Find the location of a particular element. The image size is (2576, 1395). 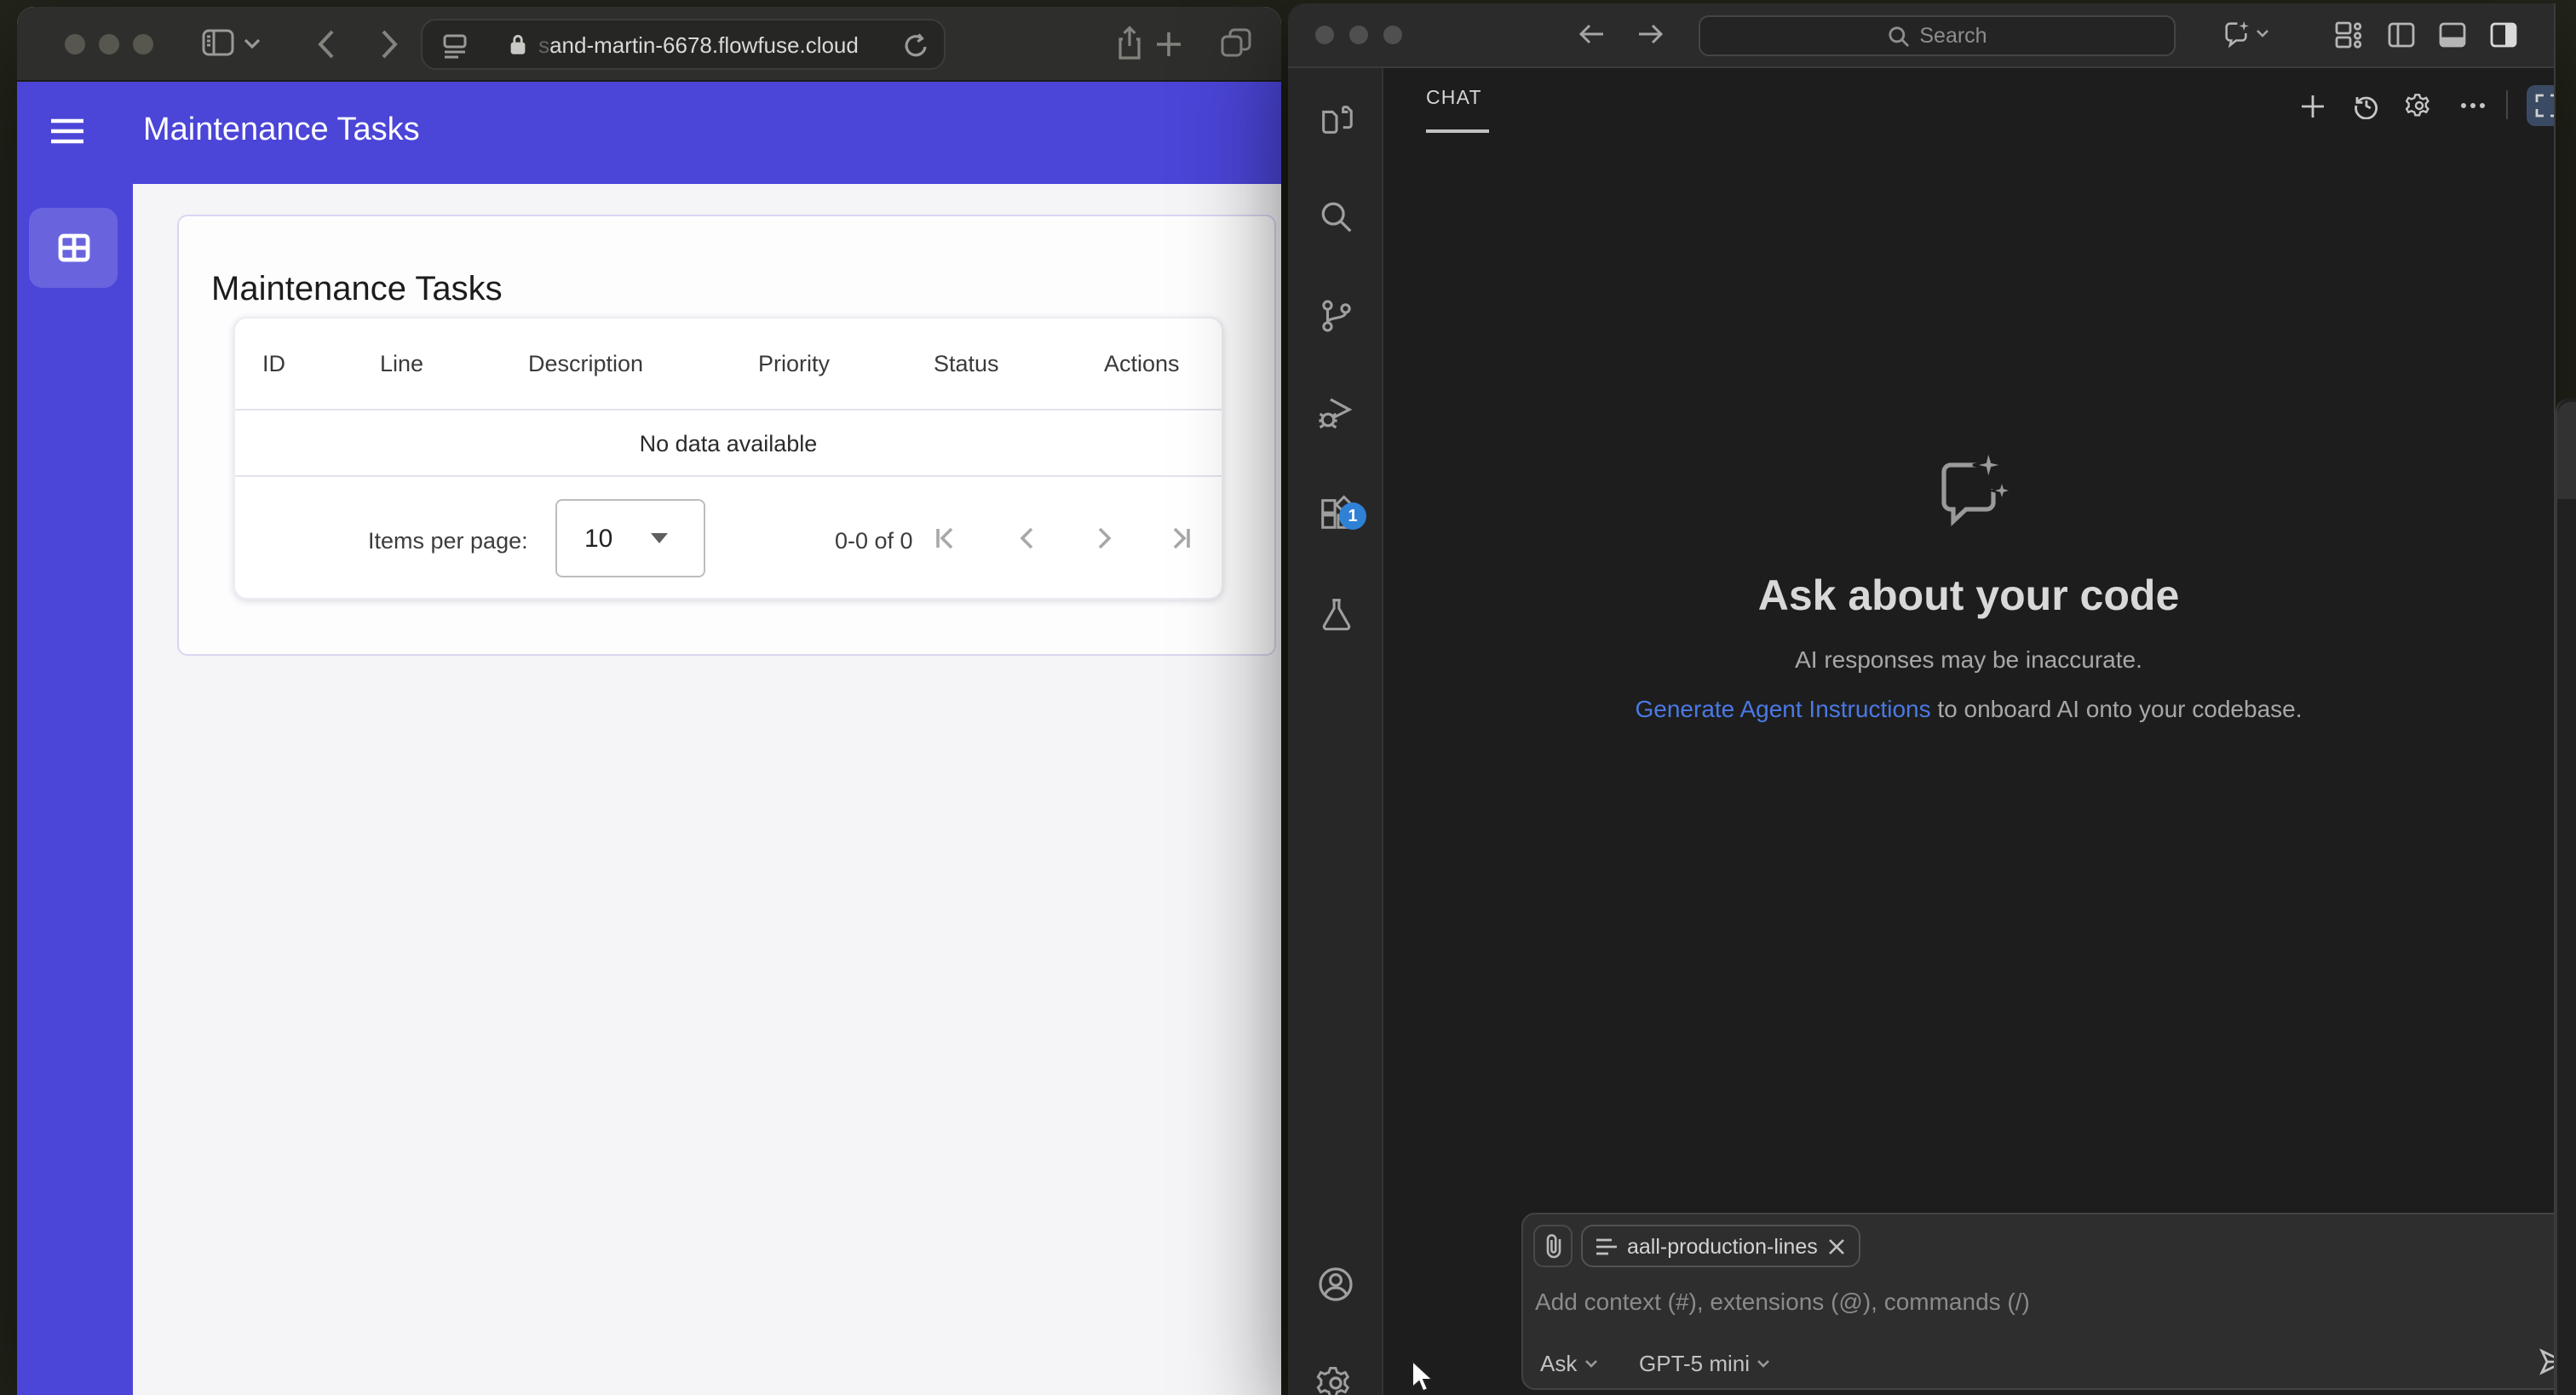

empty-state-link-suffix: to onboard AI onto your codebase. is located at coordinates (2117, 708).